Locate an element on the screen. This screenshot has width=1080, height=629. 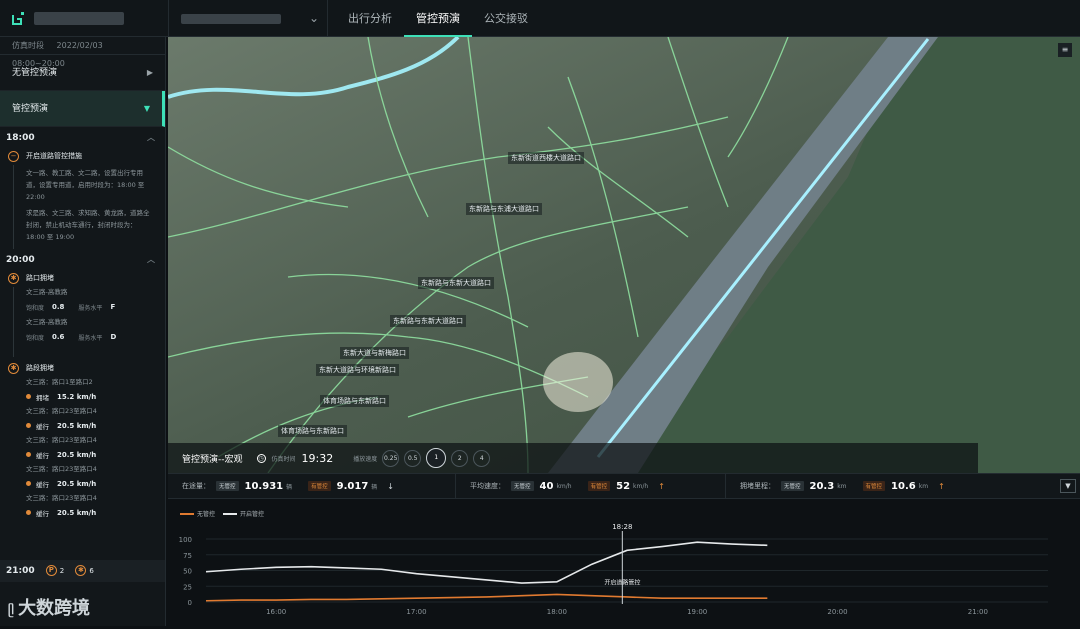
trend-down-icon: ↓ is located at coordinates (390, 486).